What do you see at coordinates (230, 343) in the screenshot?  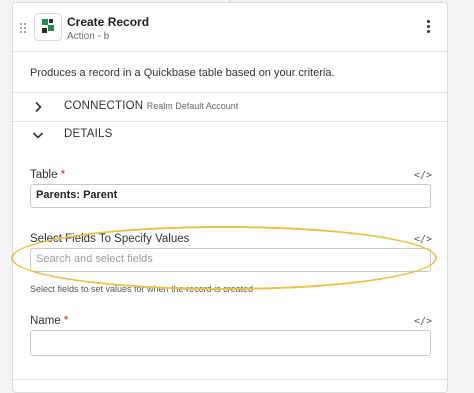 I see `name-field-input` at bounding box center [230, 343].